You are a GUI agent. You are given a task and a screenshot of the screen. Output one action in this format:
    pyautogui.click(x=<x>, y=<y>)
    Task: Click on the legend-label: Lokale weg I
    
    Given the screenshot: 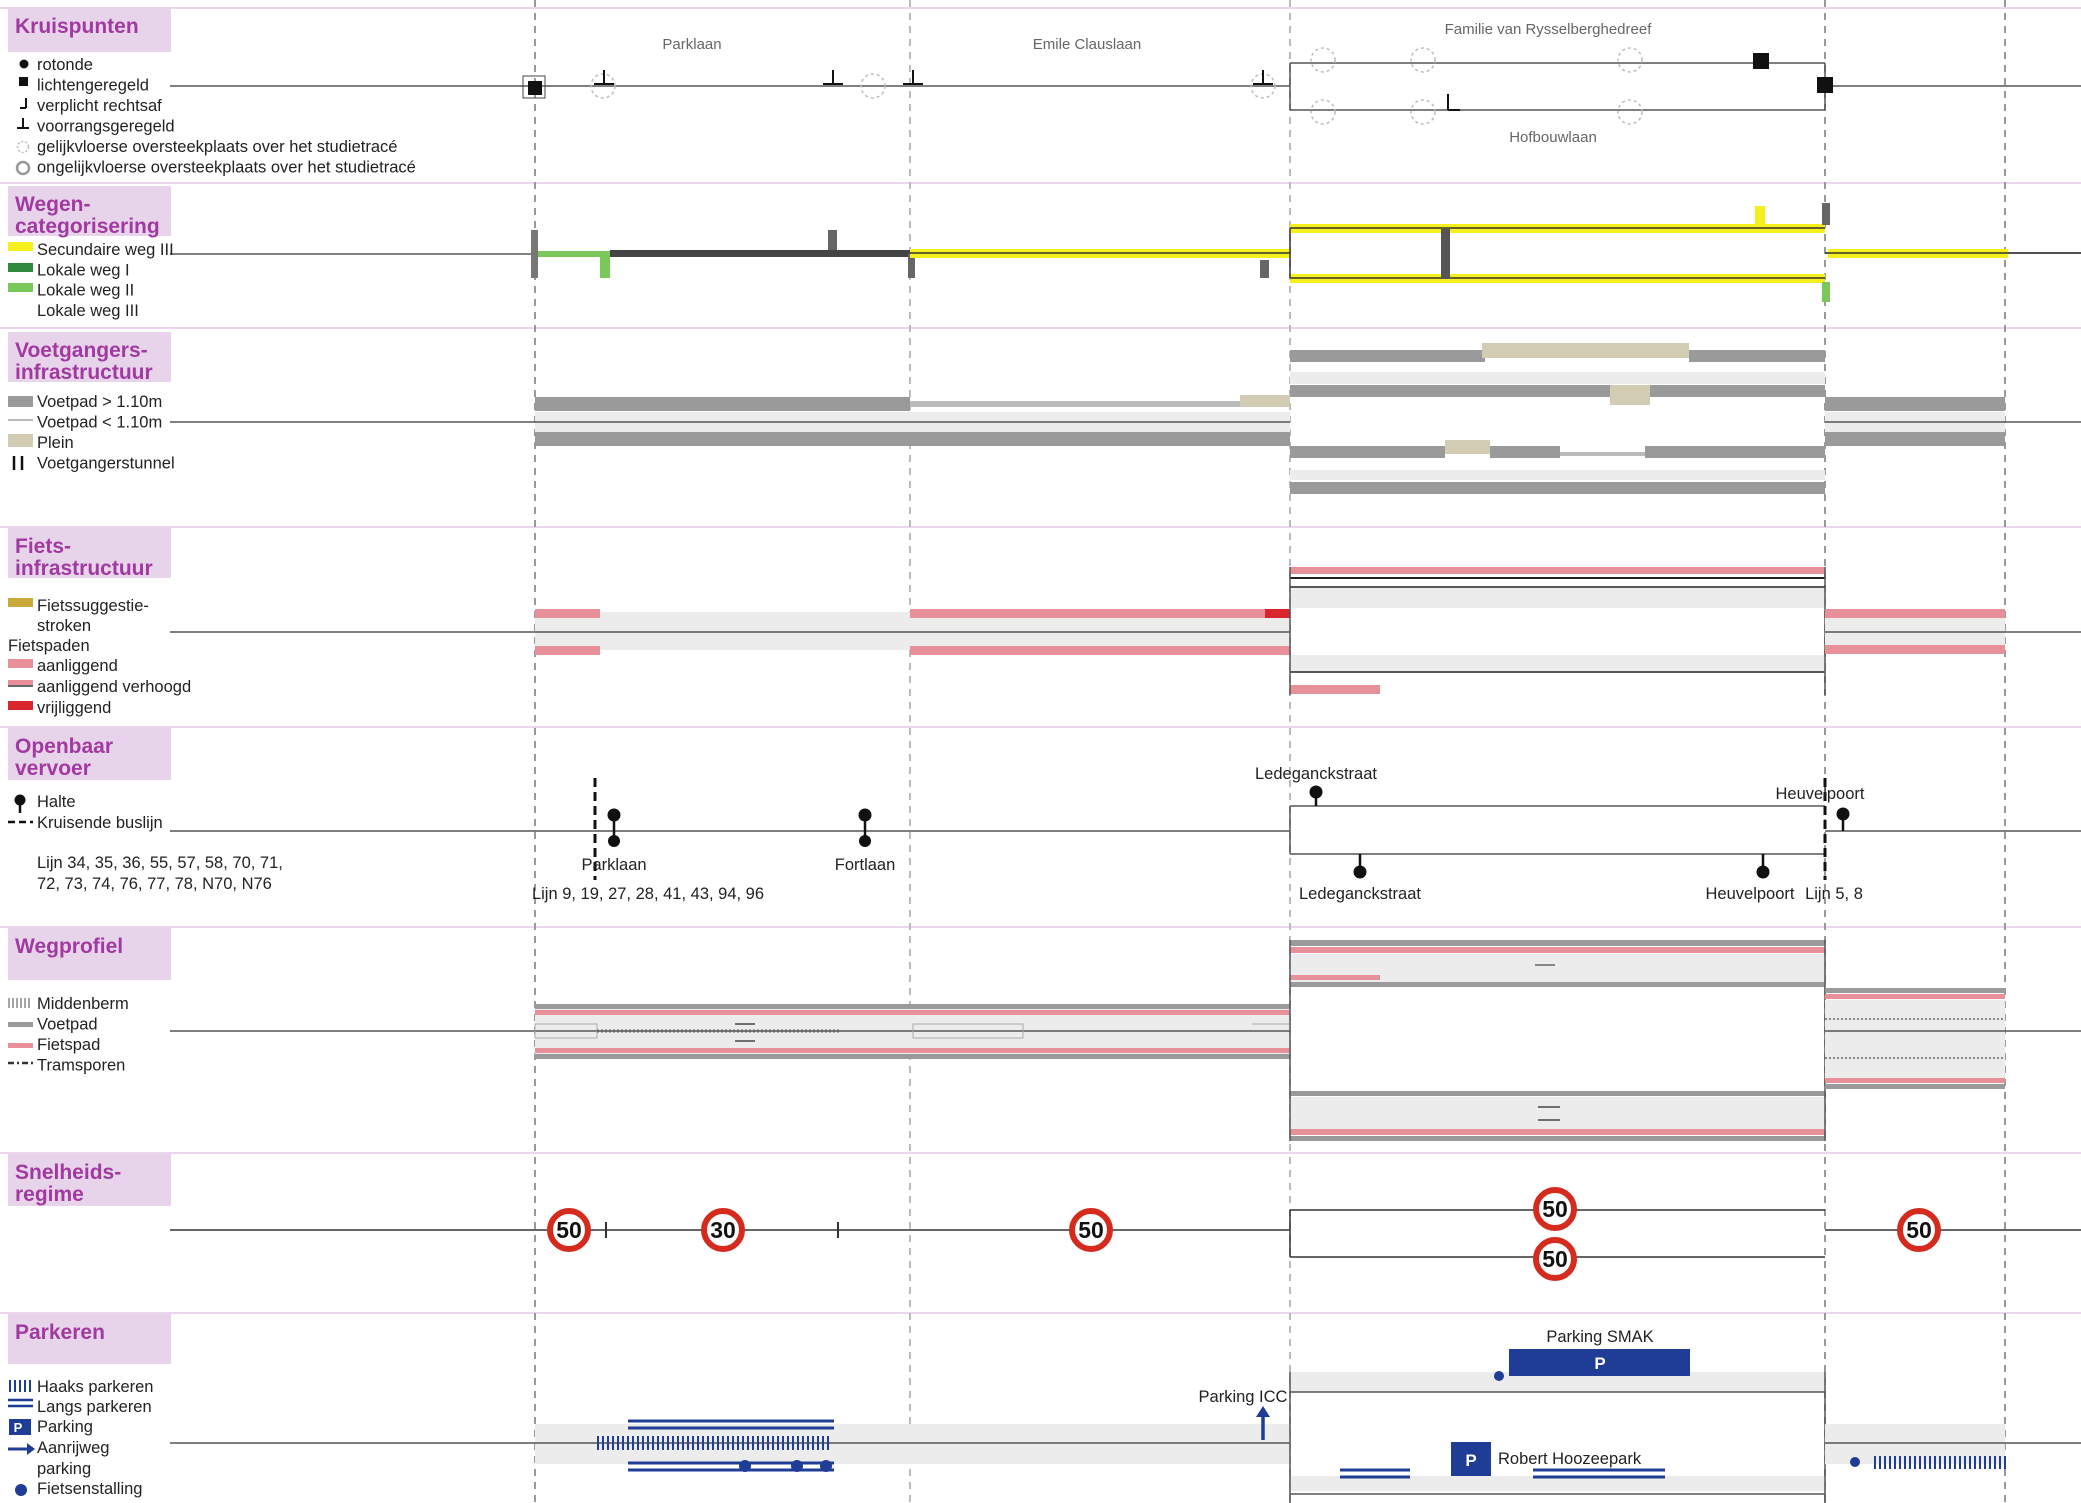 What is the action you would take?
    pyautogui.click(x=83, y=270)
    